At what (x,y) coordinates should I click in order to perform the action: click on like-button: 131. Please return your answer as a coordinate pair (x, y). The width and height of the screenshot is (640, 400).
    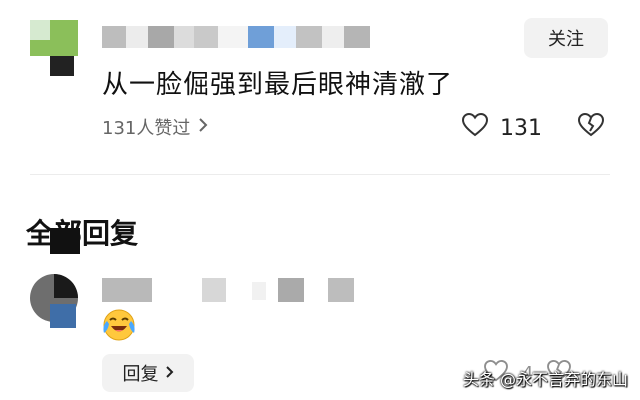
    Looking at the image, I should click on (501, 127).